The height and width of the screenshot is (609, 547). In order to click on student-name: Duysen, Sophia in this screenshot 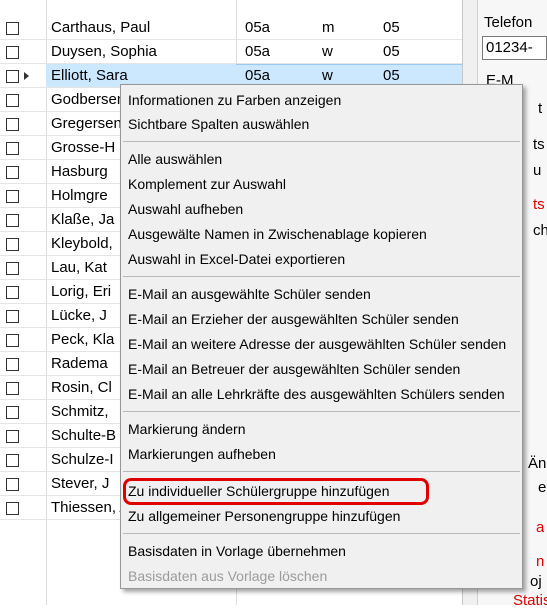, I will do `click(104, 51)`.